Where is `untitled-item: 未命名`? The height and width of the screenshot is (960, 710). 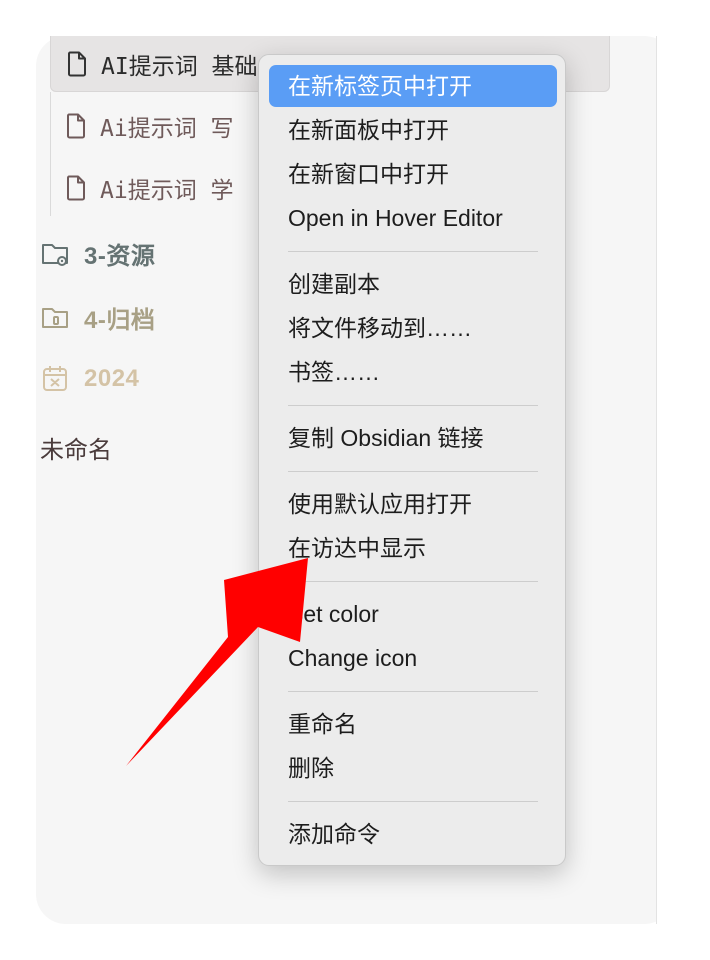 untitled-item: 未命名 is located at coordinates (76, 447).